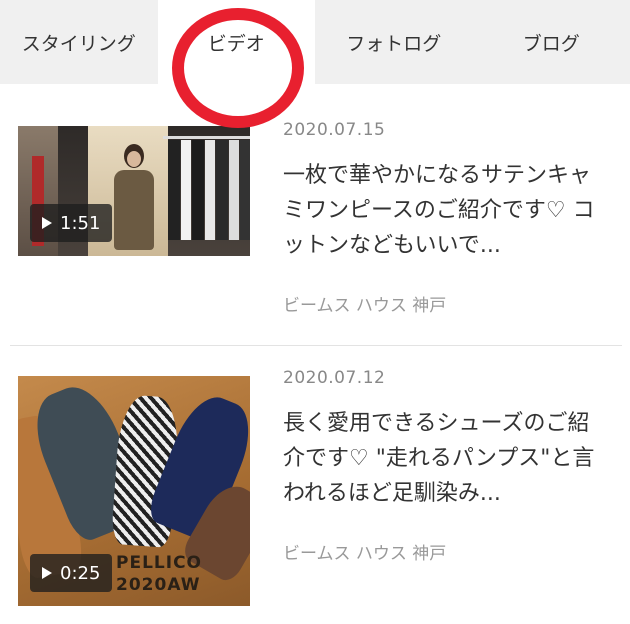 The image size is (630, 624). Describe the element at coordinates (134, 491) in the screenshot. I see `video-thumbnail: PELLICO 2020AW 0:25` at that location.